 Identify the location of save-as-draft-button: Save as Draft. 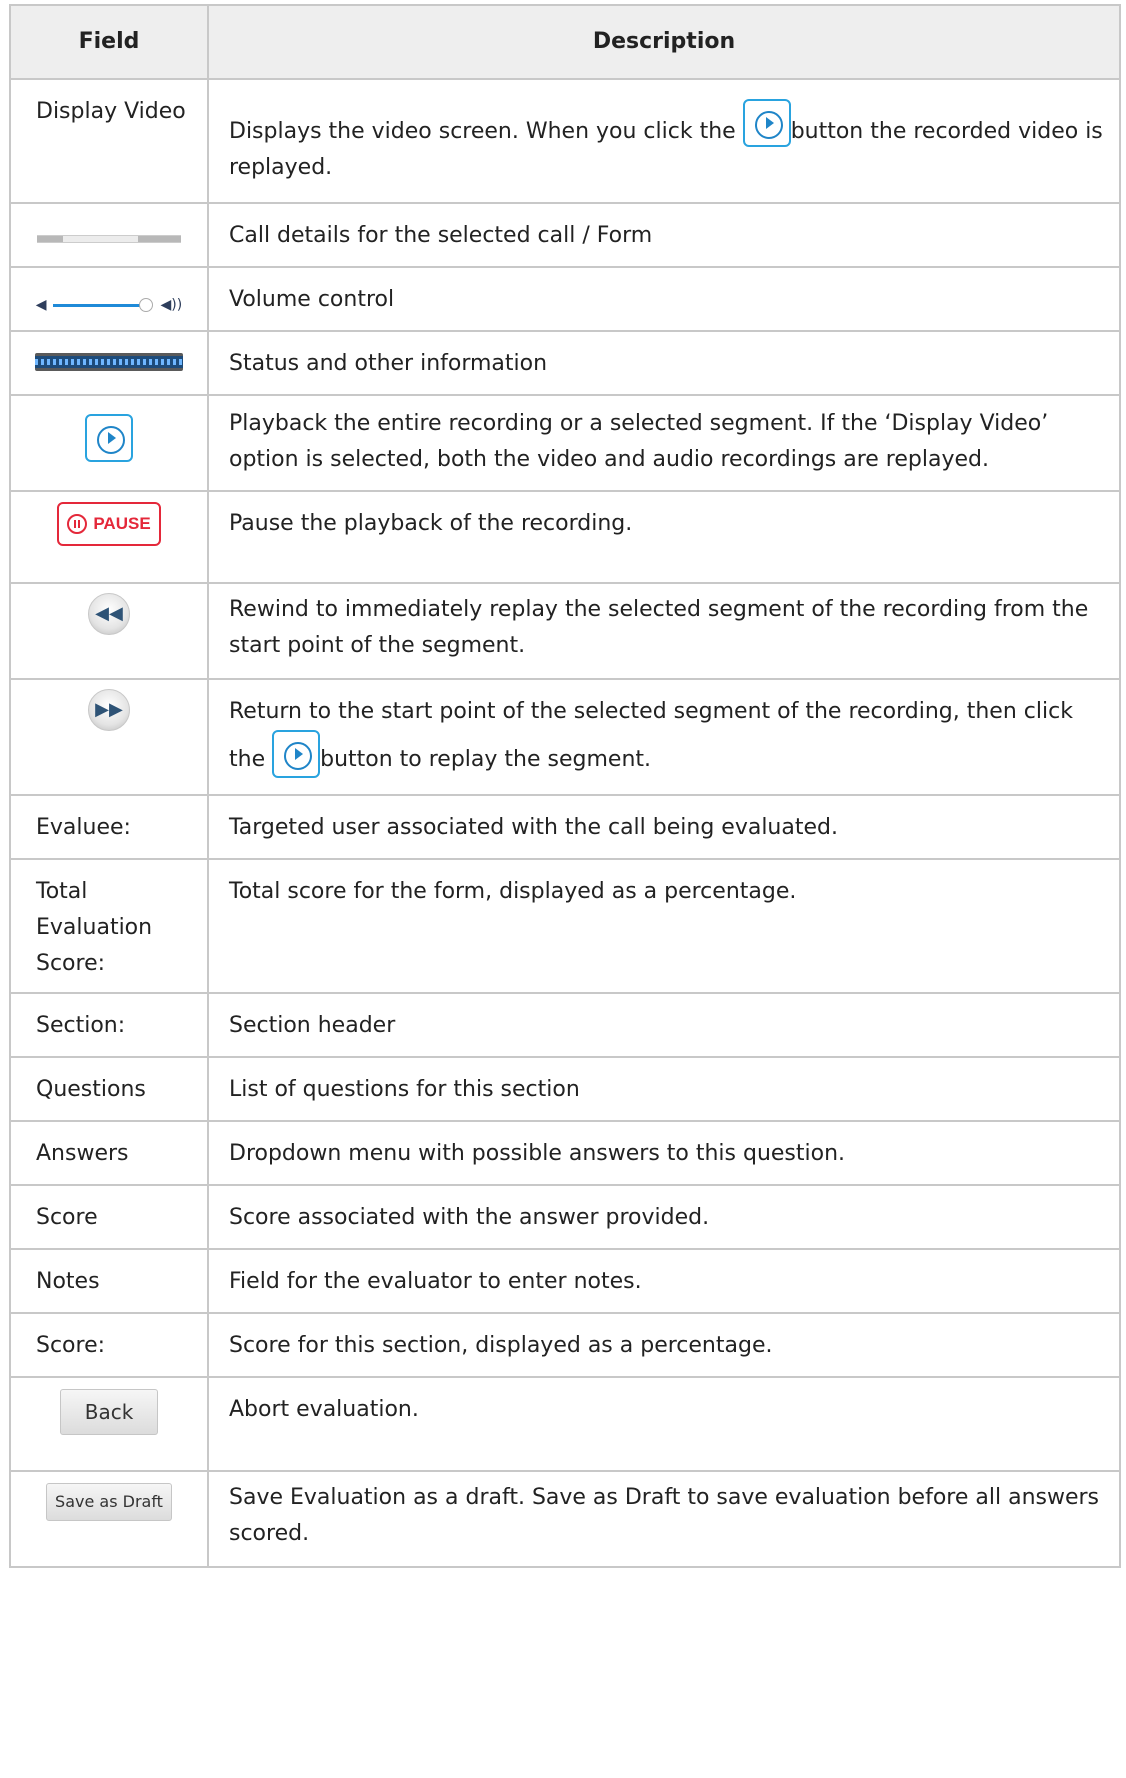
(109, 1502).